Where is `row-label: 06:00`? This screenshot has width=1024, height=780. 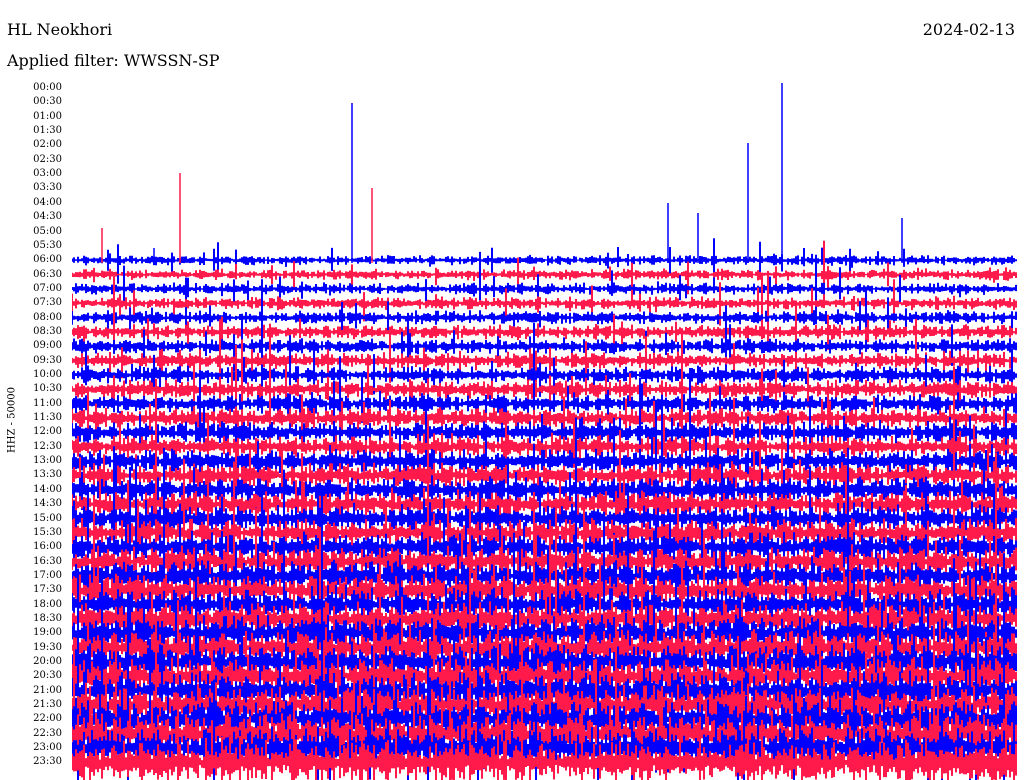
row-label: 06:00 is located at coordinates (47, 260).